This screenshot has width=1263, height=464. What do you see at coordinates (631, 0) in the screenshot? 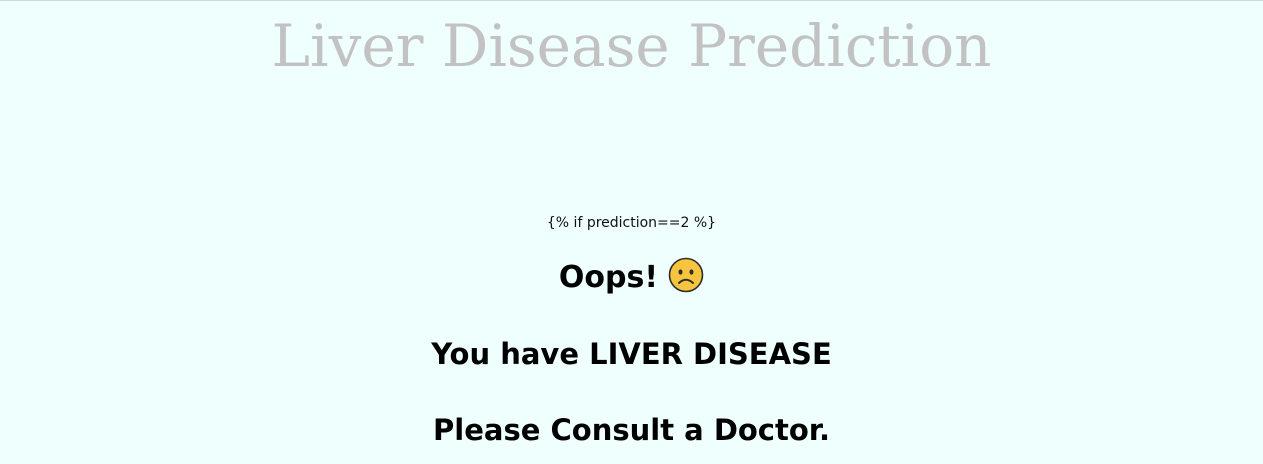
I see `top-divider` at bounding box center [631, 0].